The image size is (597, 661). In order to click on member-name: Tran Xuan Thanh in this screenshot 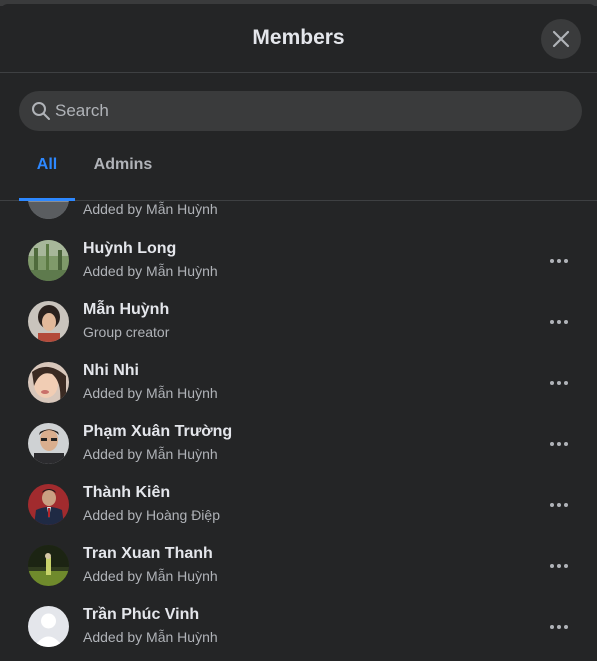, I will do `click(148, 554)`.